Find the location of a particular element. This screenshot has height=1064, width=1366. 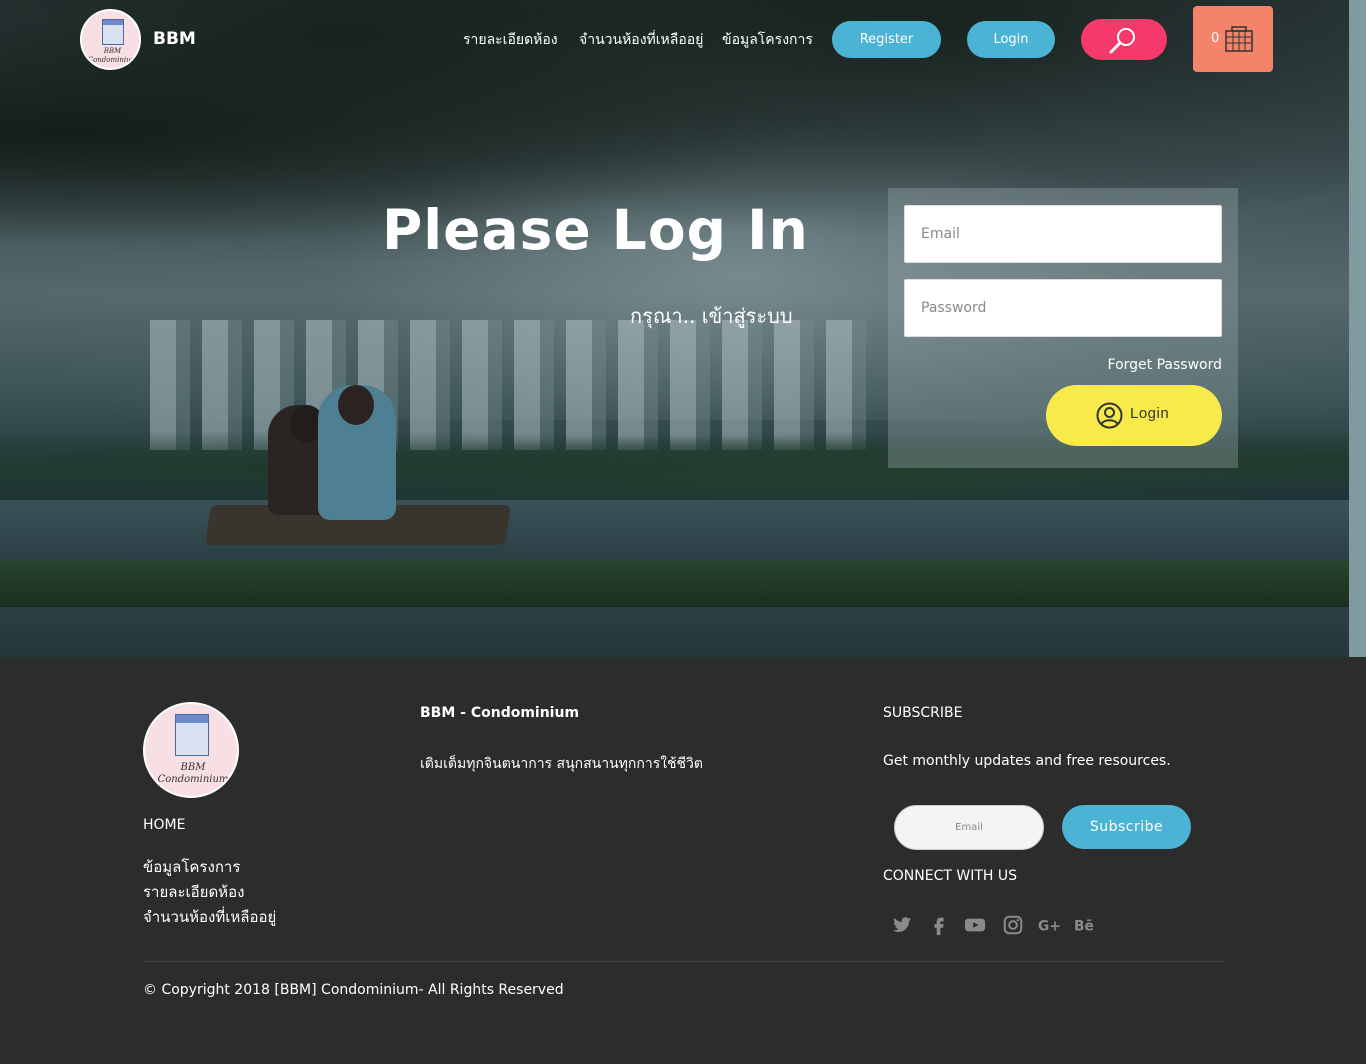

hero-bottom-band is located at coordinates (674, 632).